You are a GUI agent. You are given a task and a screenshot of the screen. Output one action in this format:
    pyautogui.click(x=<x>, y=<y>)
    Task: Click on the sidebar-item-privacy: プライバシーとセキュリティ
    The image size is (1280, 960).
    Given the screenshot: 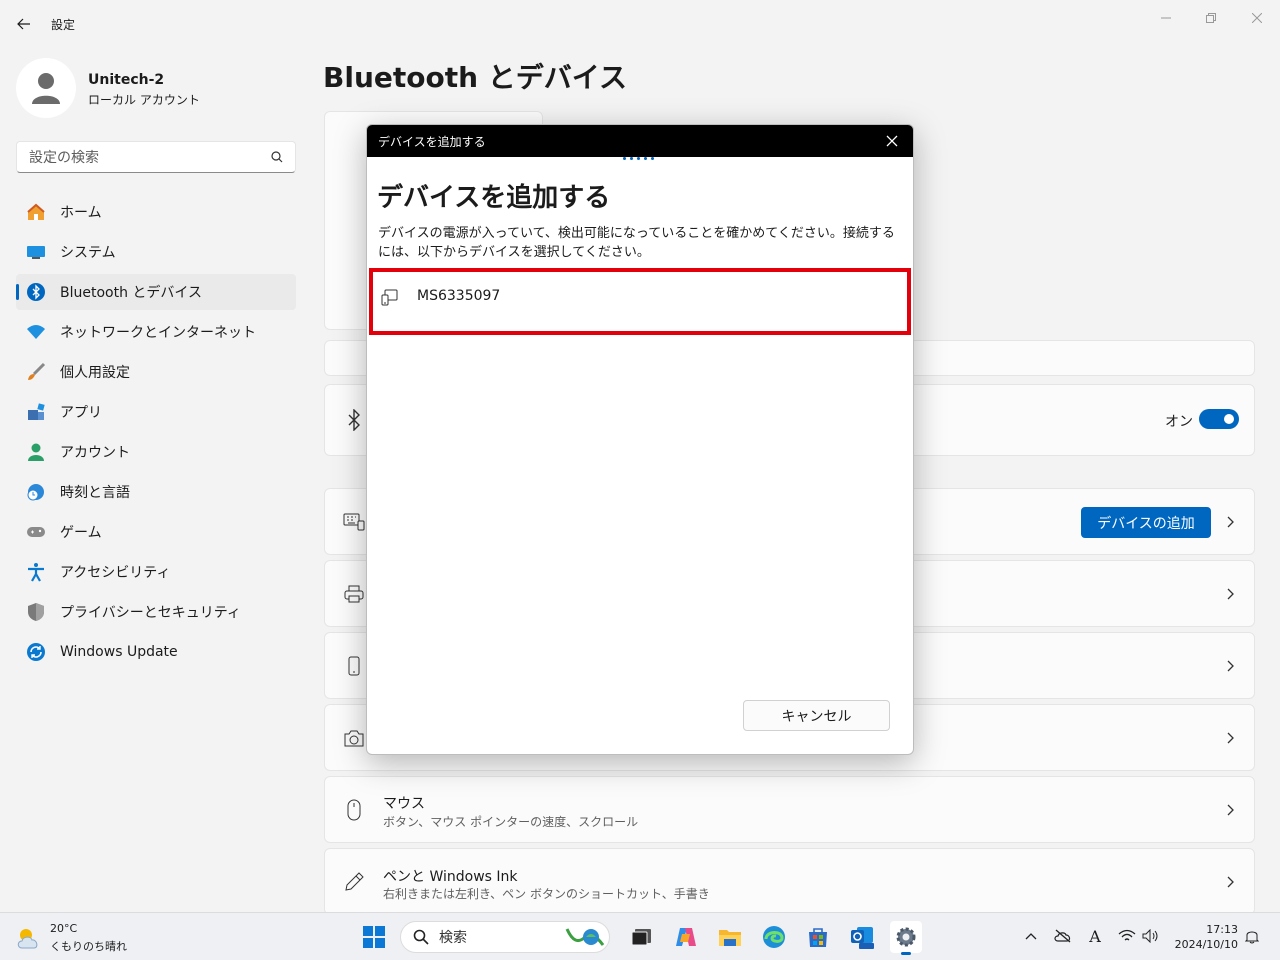 What is the action you would take?
    pyautogui.click(x=156, y=612)
    